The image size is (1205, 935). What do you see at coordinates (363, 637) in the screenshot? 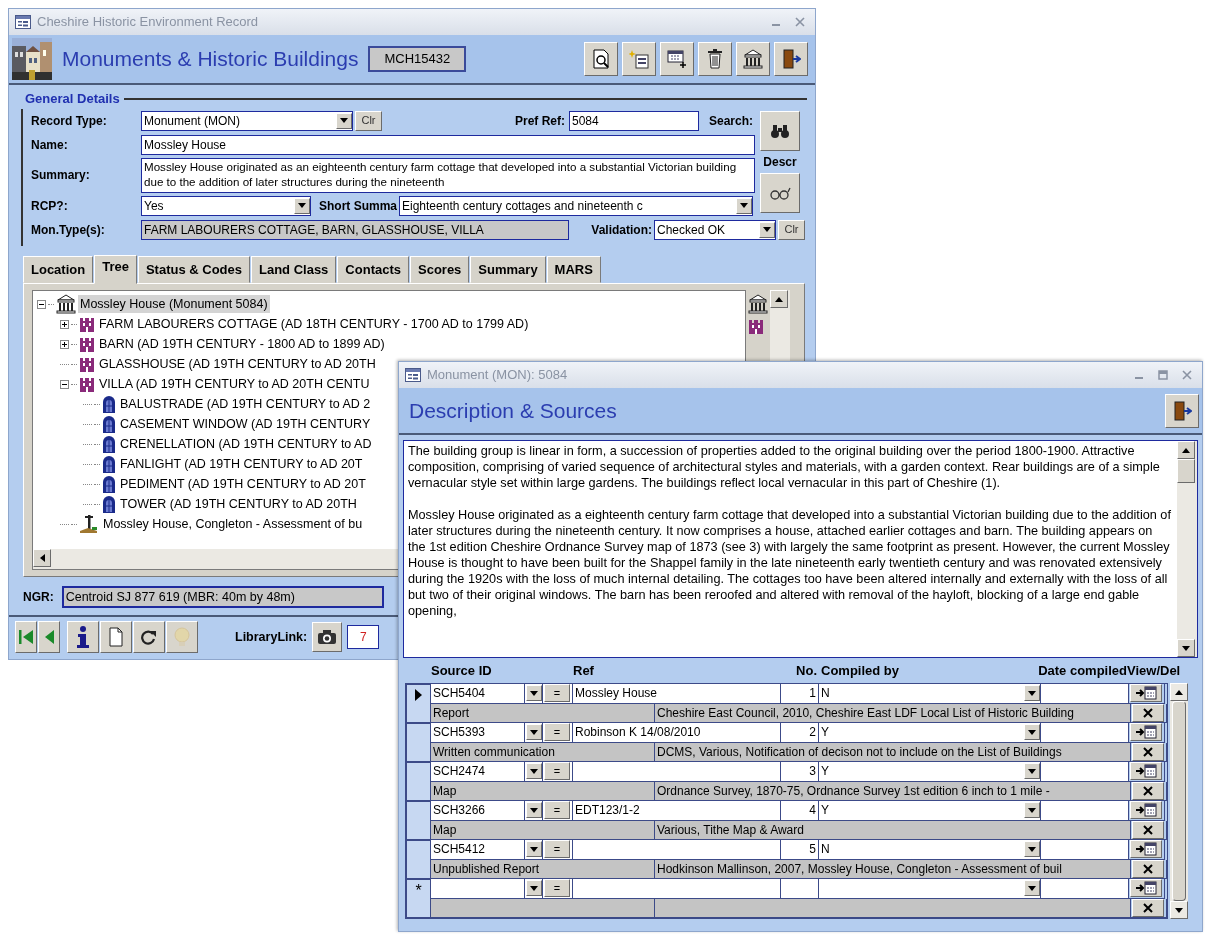
I see `link-count: 7` at bounding box center [363, 637].